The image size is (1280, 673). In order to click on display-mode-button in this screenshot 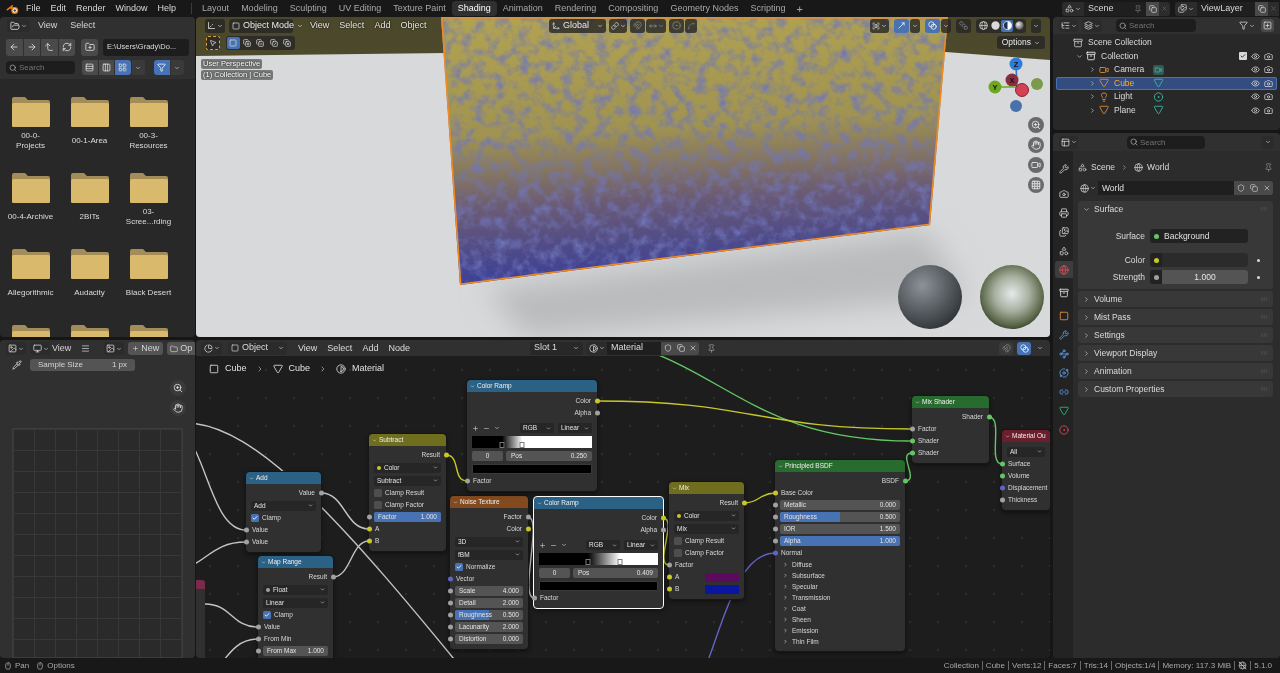, I will do `click(123, 67)`.